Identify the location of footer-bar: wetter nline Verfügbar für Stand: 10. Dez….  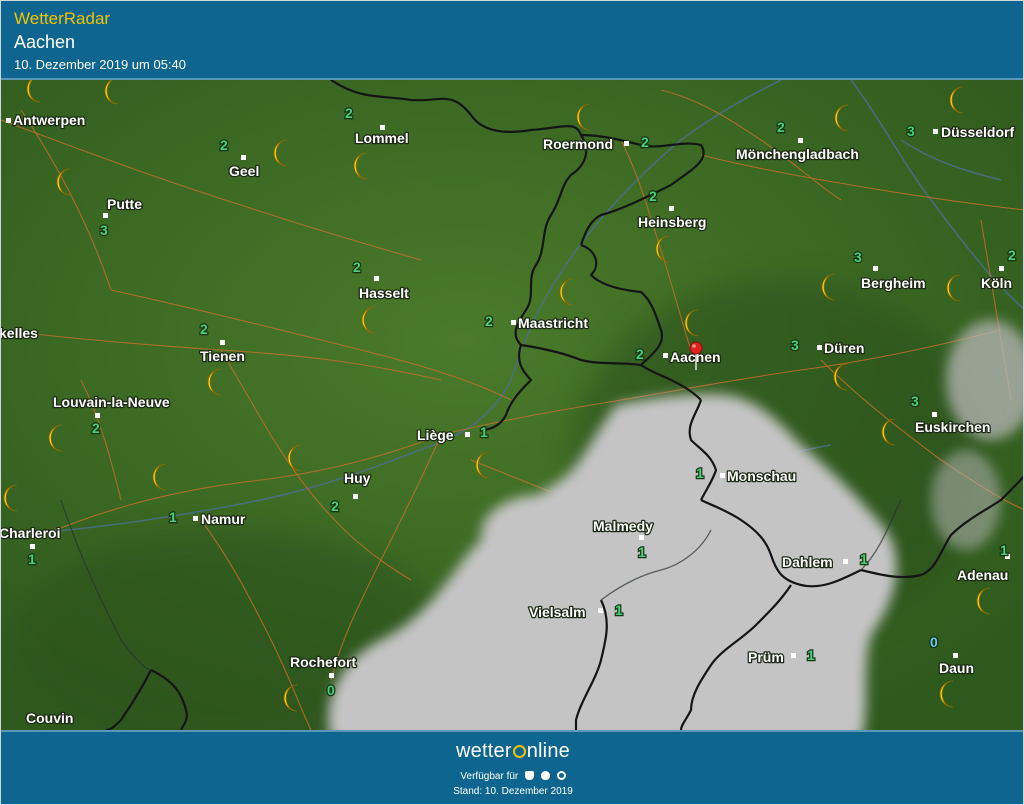
(512, 767).